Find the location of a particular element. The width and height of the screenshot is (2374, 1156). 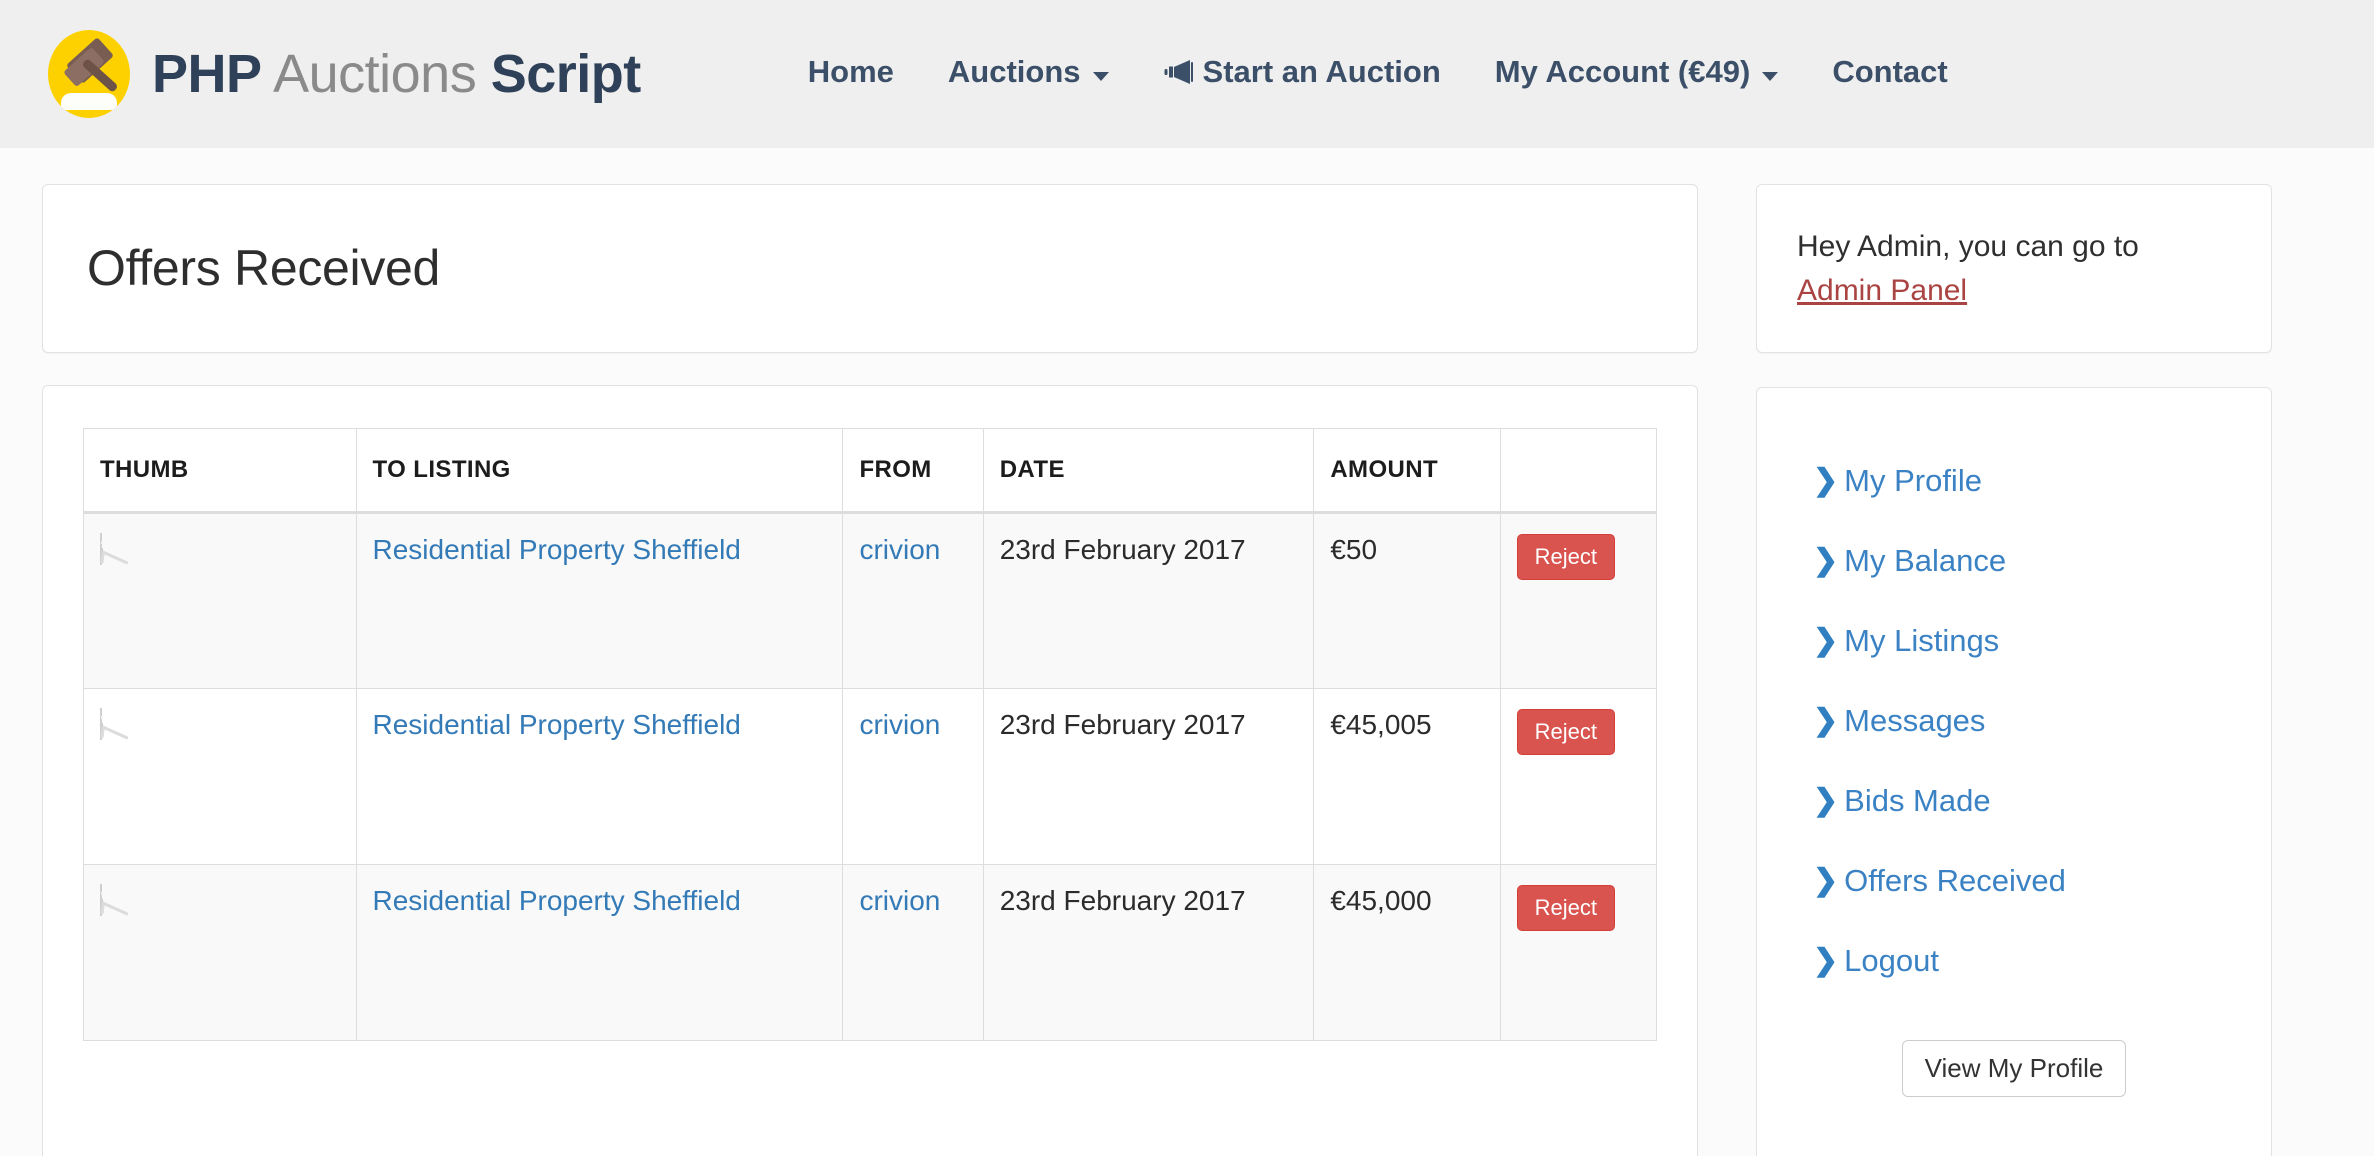

sidebar-footer: View My Profile is located at coordinates (2014, 1063).